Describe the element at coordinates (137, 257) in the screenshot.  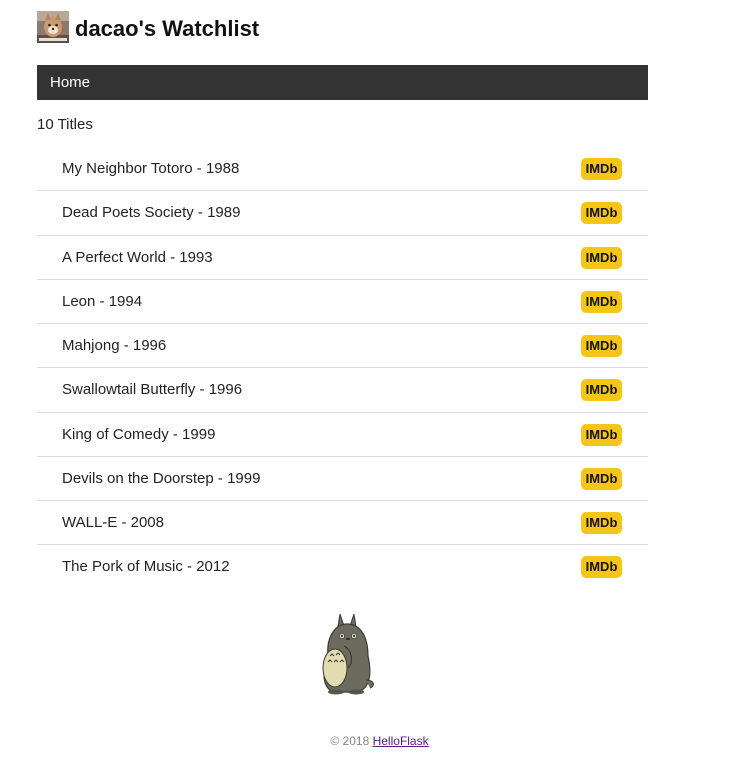
I see `movie-title: A Perfect World - 1993` at that location.